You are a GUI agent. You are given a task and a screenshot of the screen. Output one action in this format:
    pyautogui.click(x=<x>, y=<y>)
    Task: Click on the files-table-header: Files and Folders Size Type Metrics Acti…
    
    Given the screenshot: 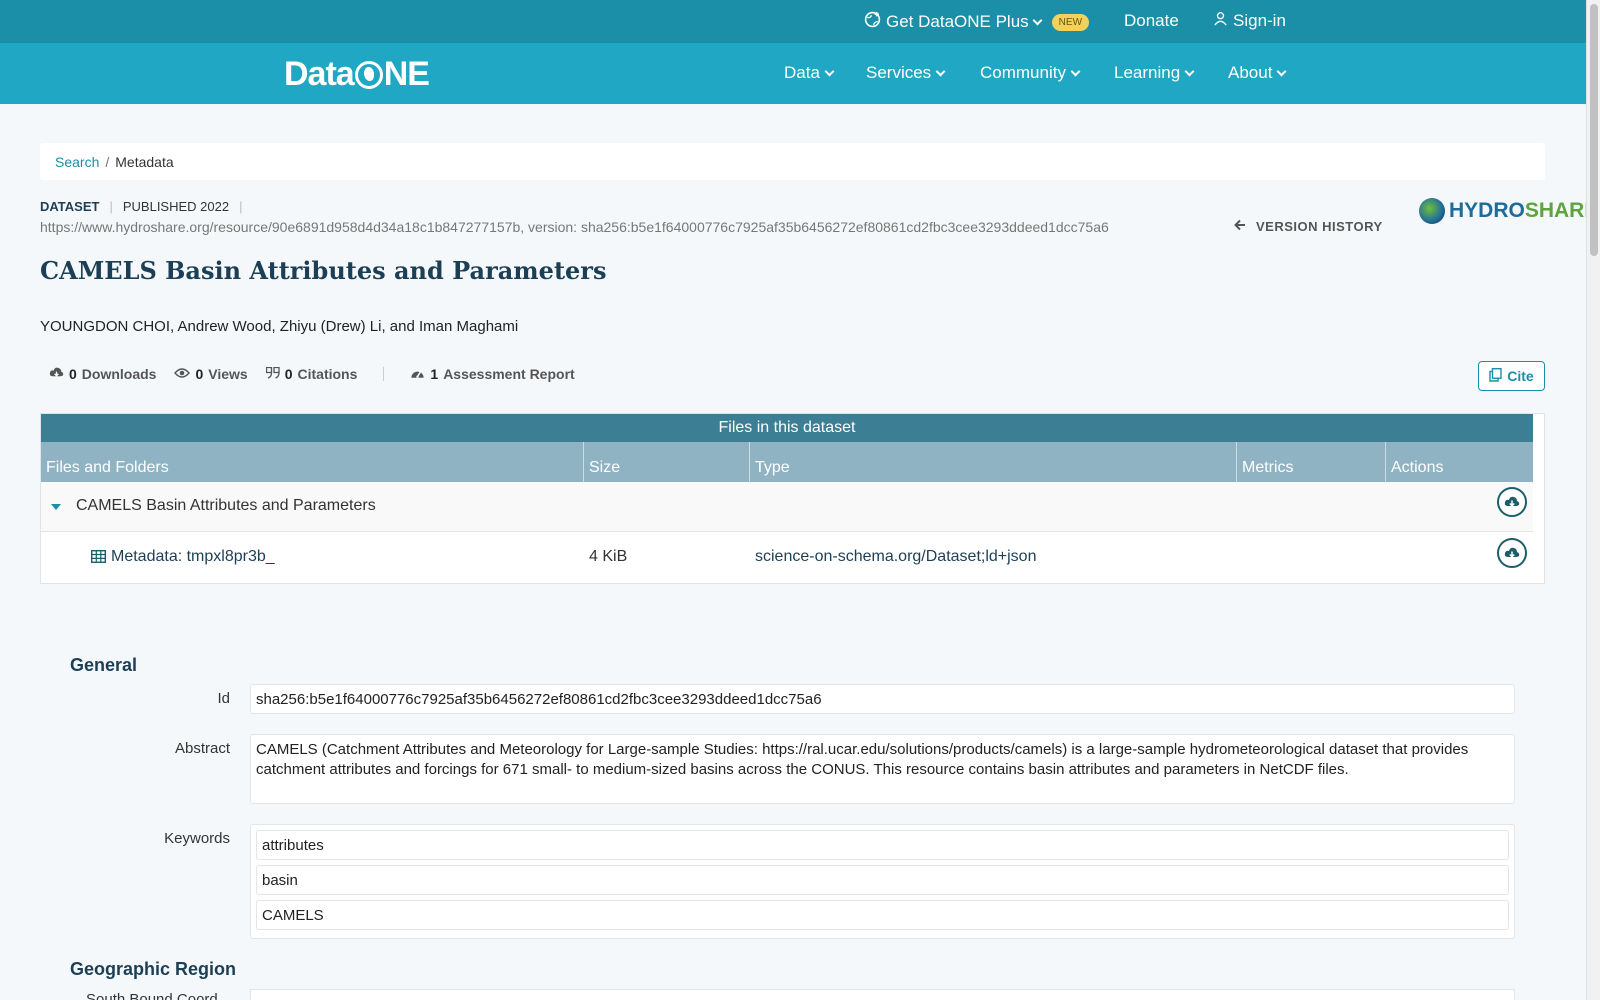 What is the action you would take?
    pyautogui.click(x=787, y=462)
    